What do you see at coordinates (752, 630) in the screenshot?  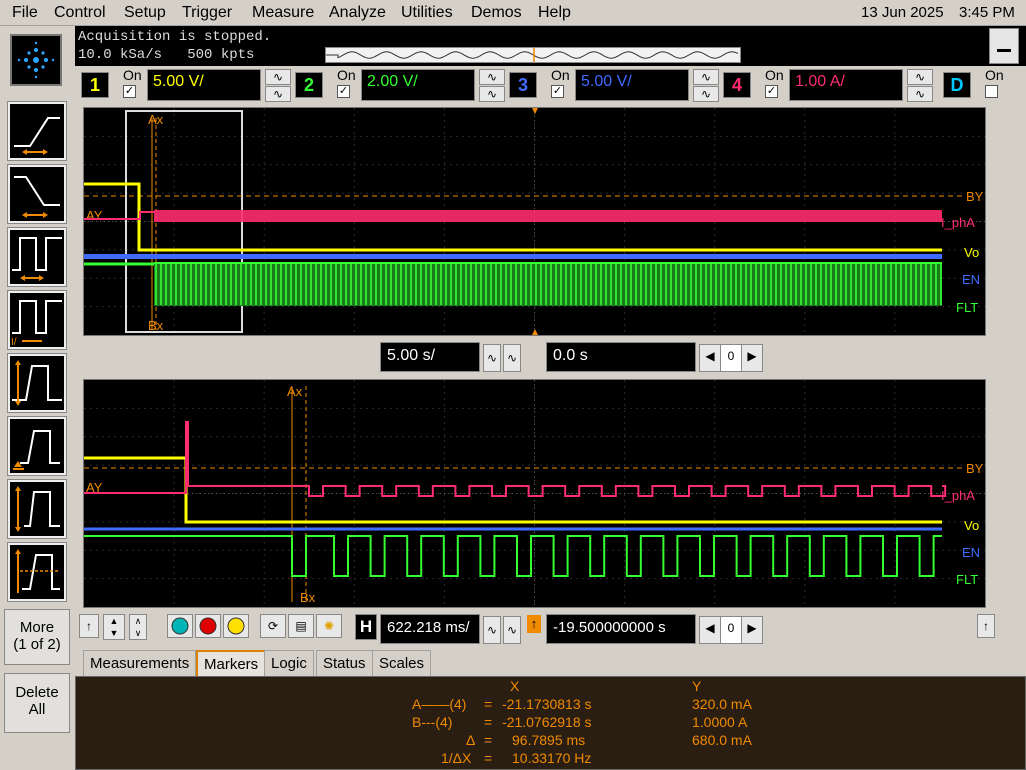 I see `zoom-position-right-button: ▶` at bounding box center [752, 630].